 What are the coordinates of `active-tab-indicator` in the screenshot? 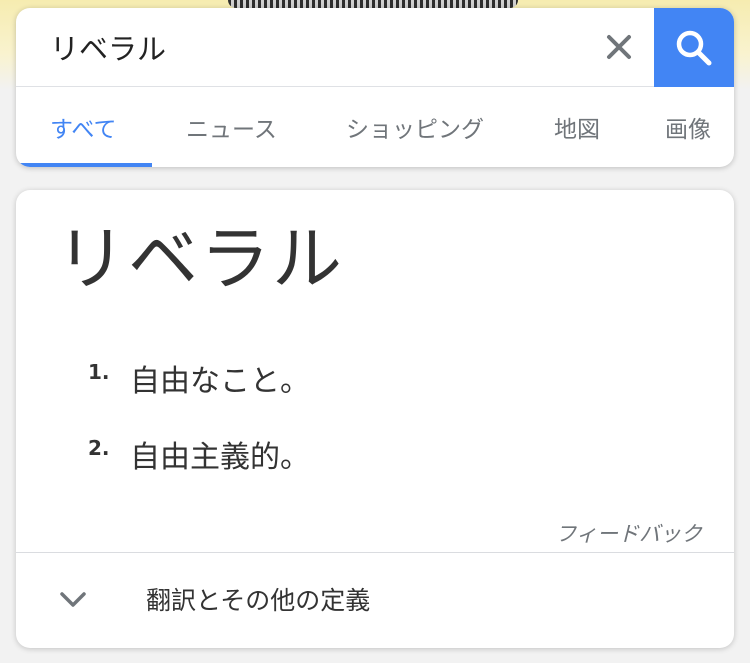 It's located at (84, 165).